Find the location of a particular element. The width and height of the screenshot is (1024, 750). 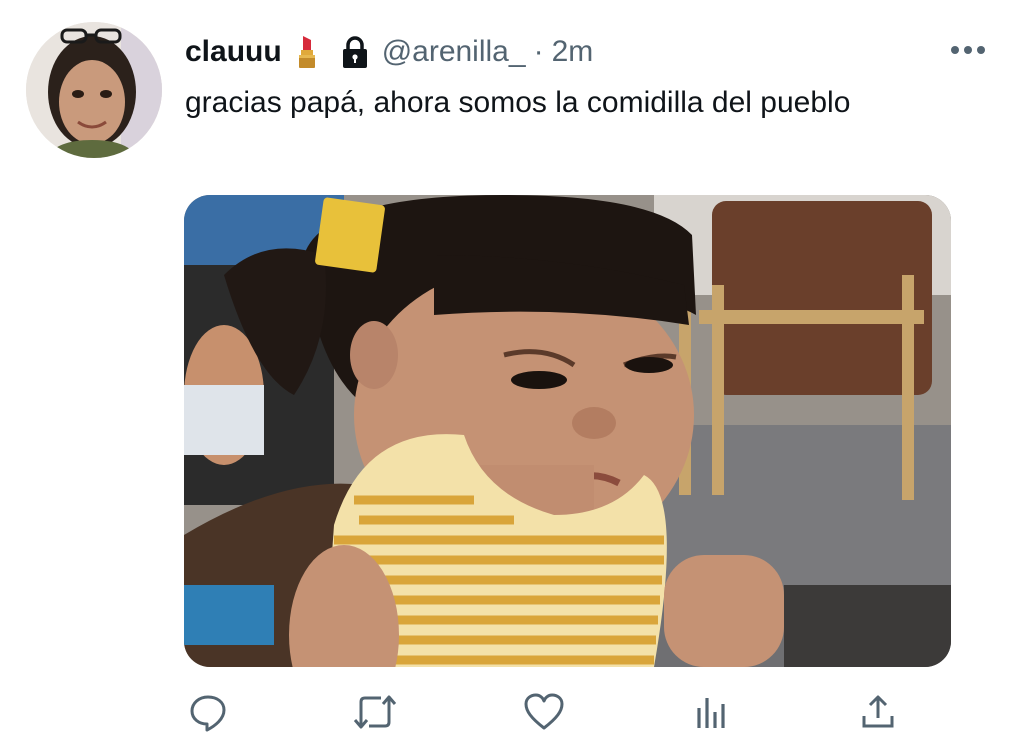

share-button is located at coordinates (878, 712).